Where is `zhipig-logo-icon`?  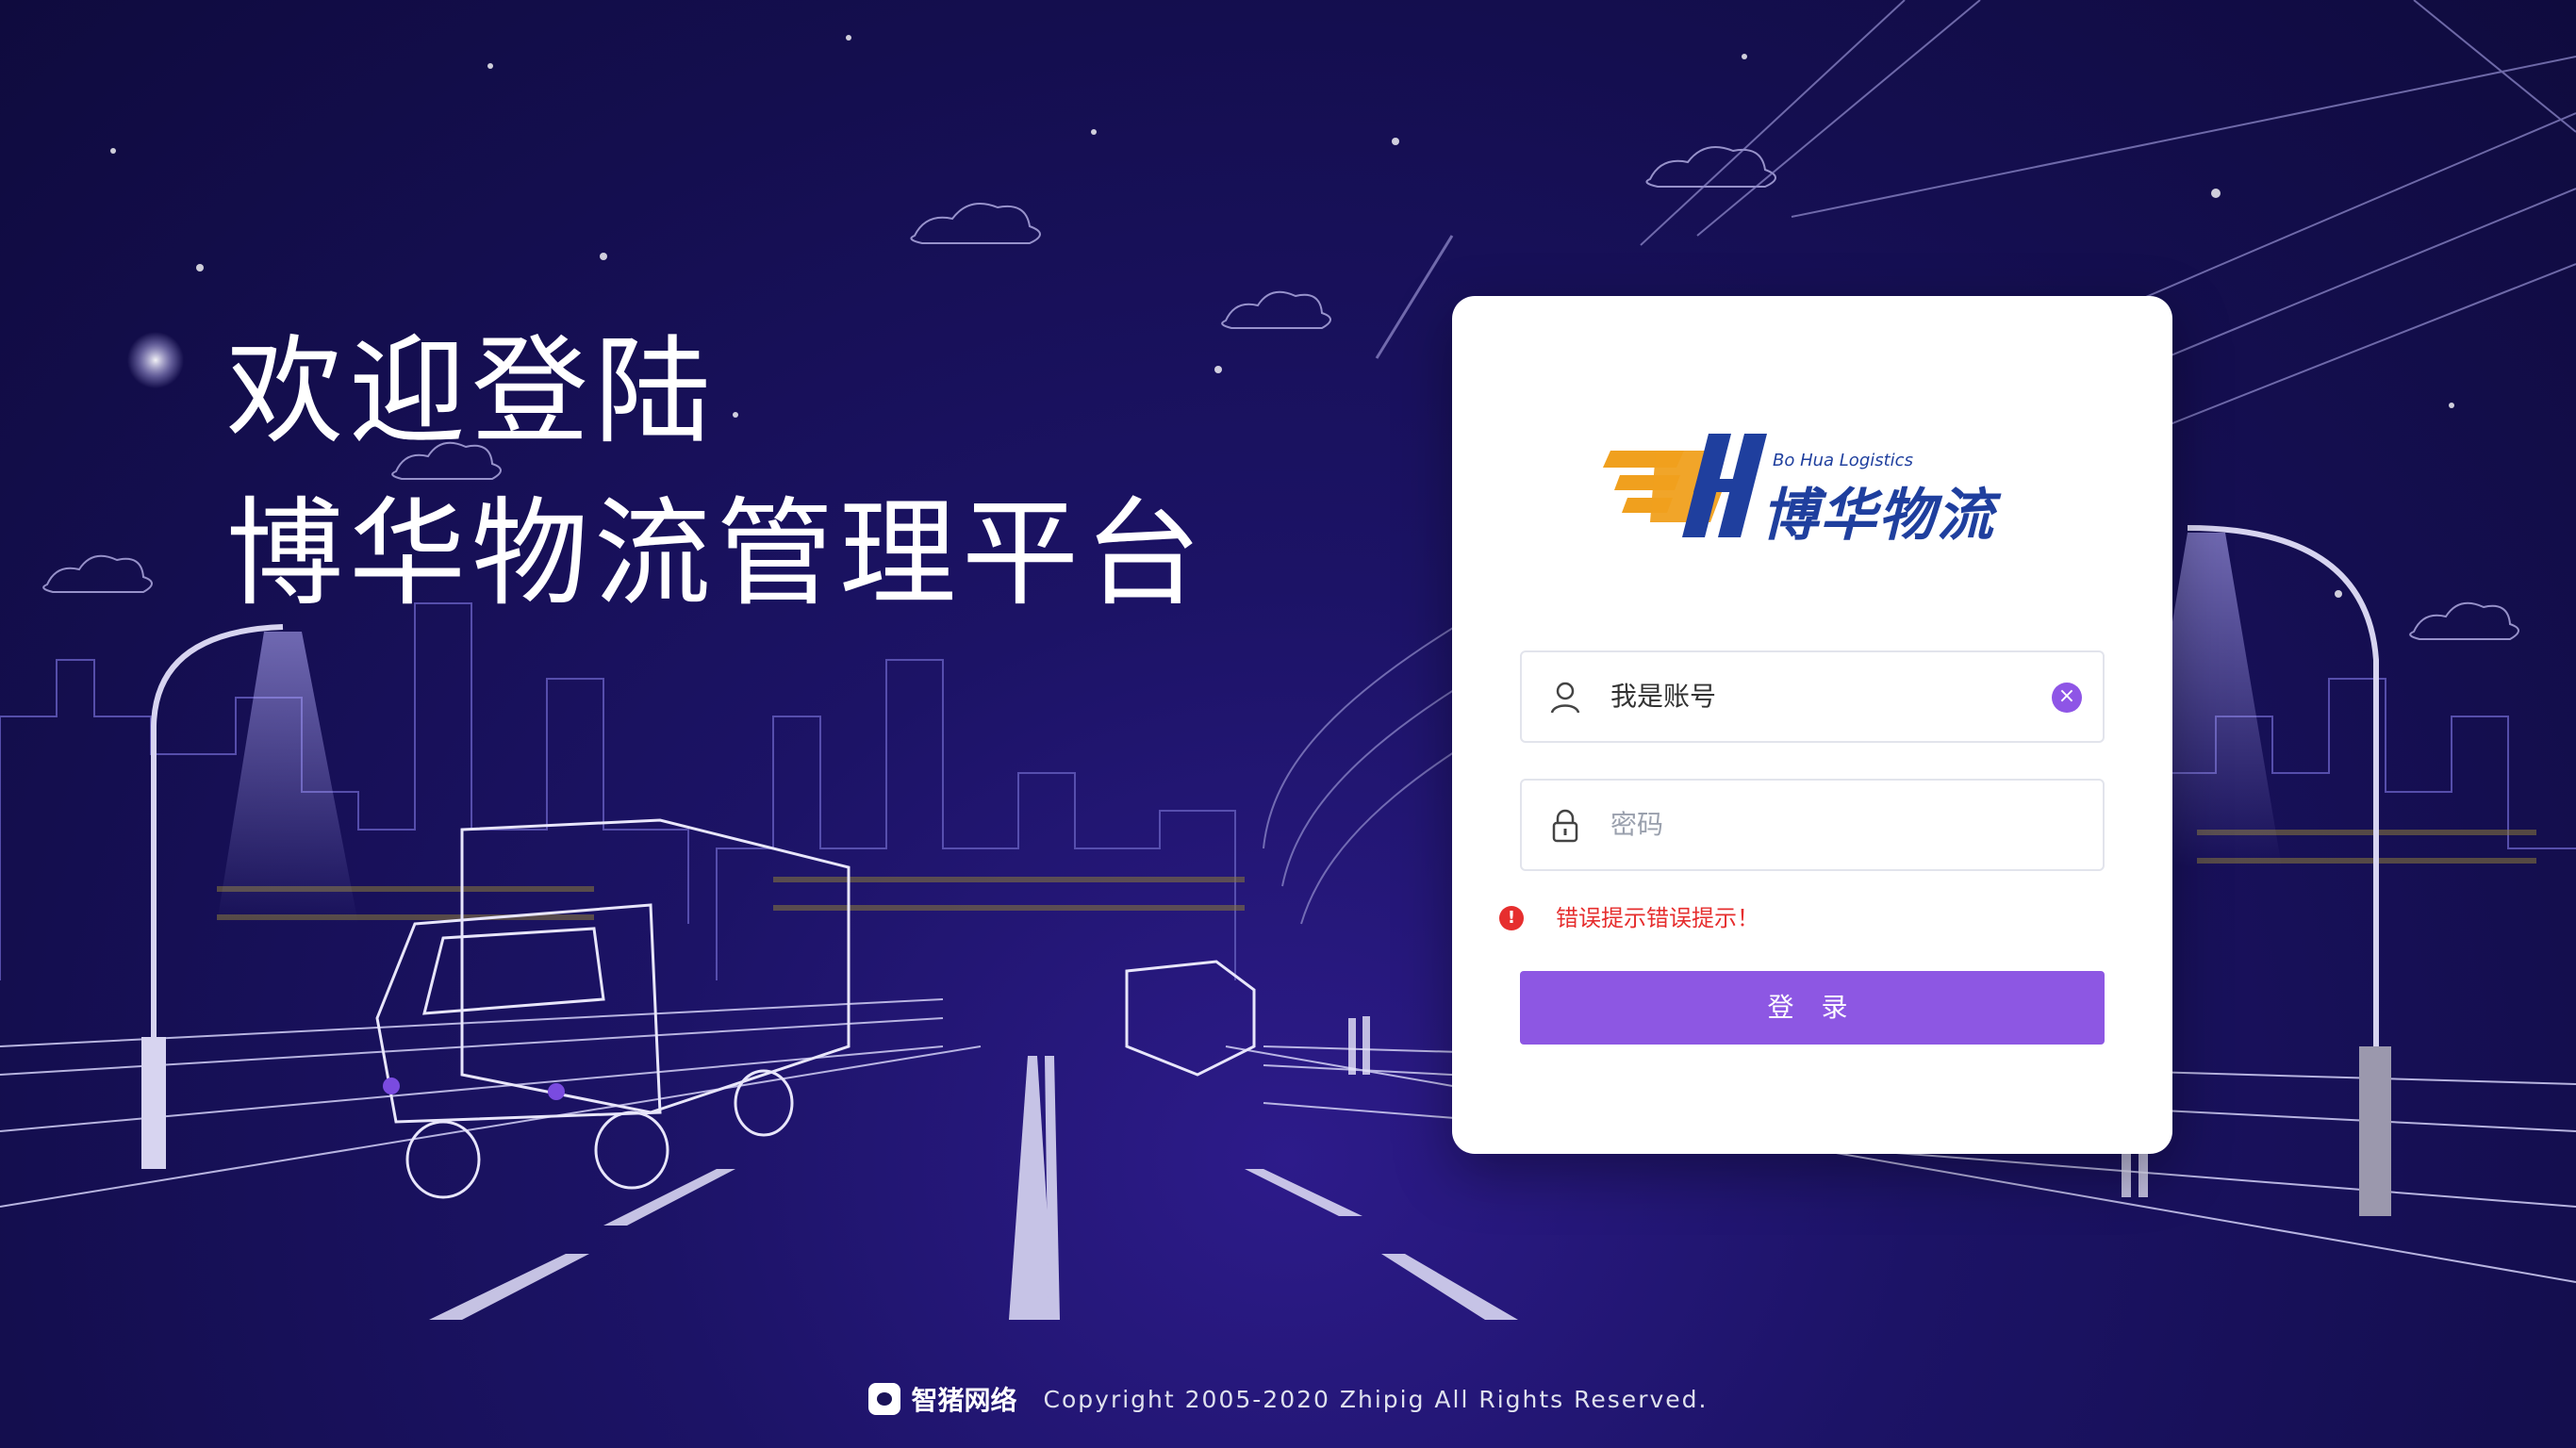
zhipig-logo-icon is located at coordinates (883, 1399).